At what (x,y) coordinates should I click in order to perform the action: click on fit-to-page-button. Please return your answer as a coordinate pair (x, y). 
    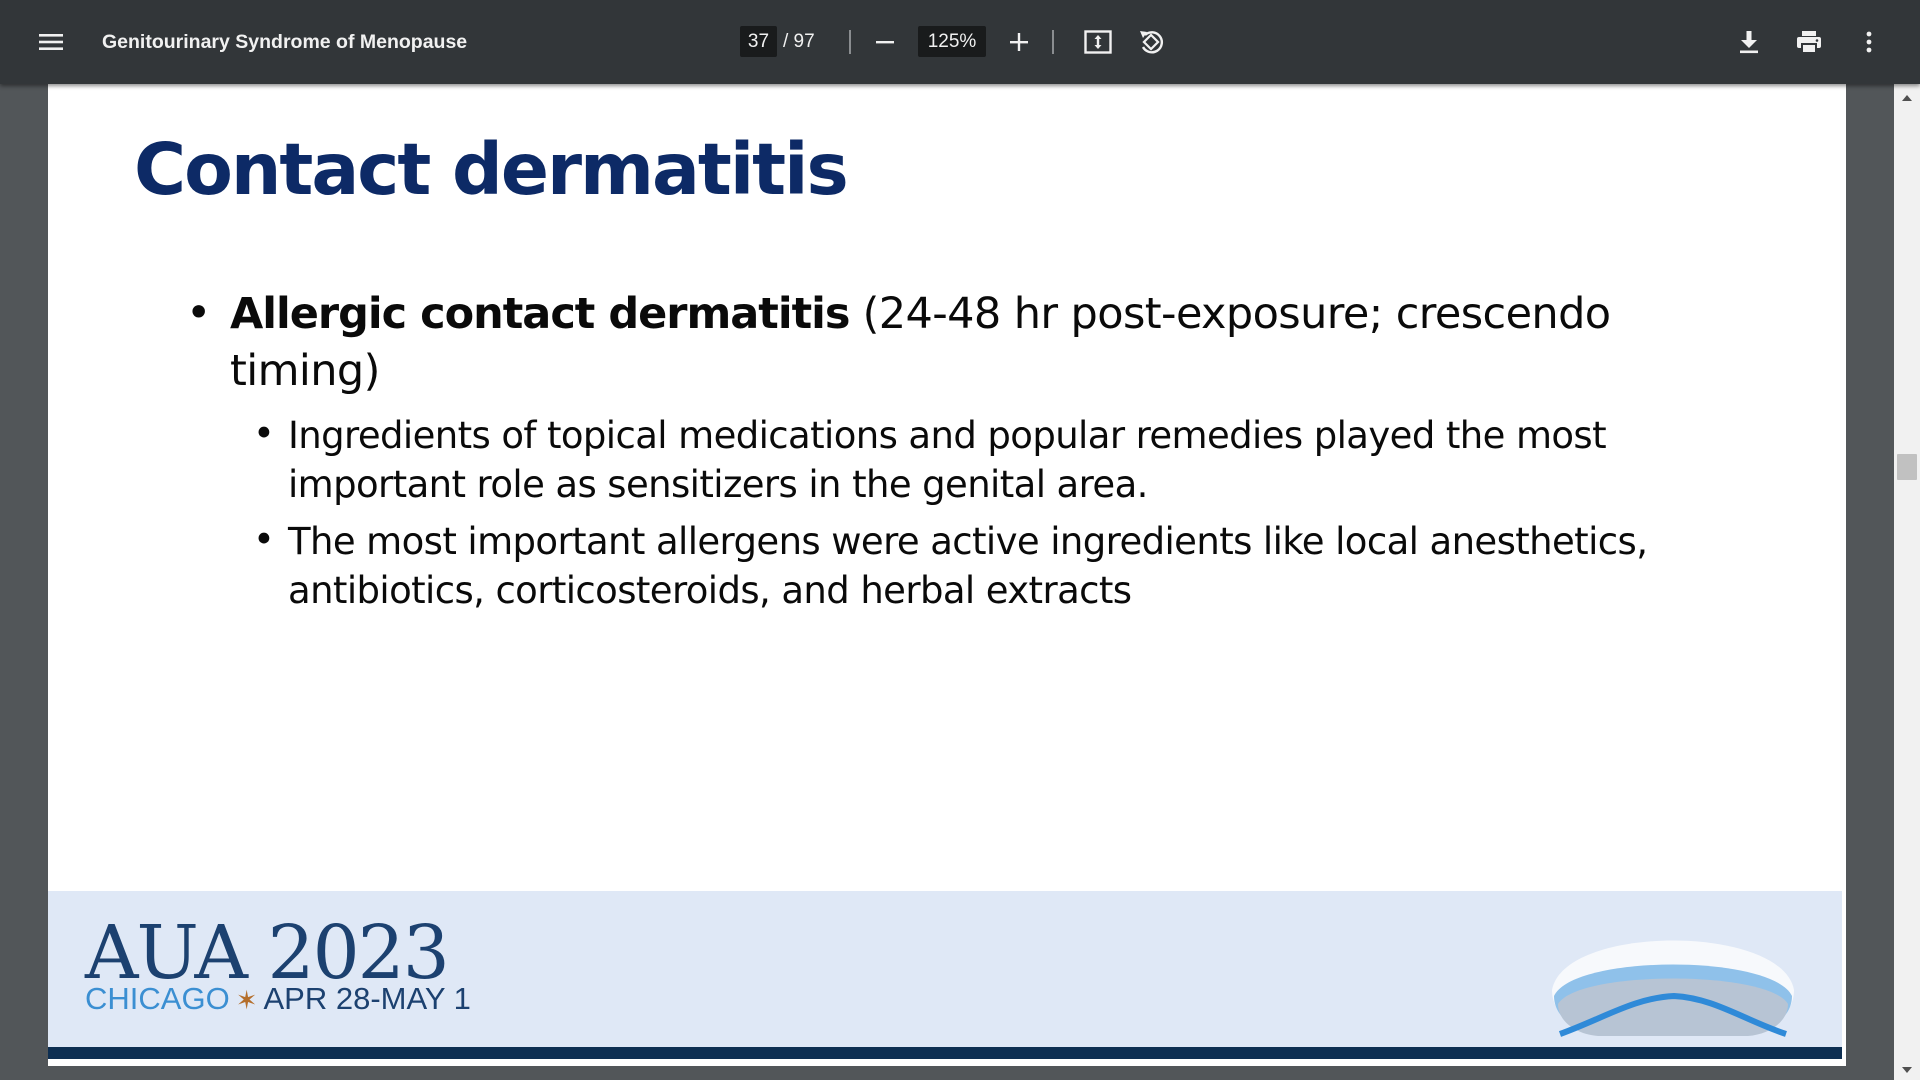
    Looking at the image, I should click on (1098, 42).